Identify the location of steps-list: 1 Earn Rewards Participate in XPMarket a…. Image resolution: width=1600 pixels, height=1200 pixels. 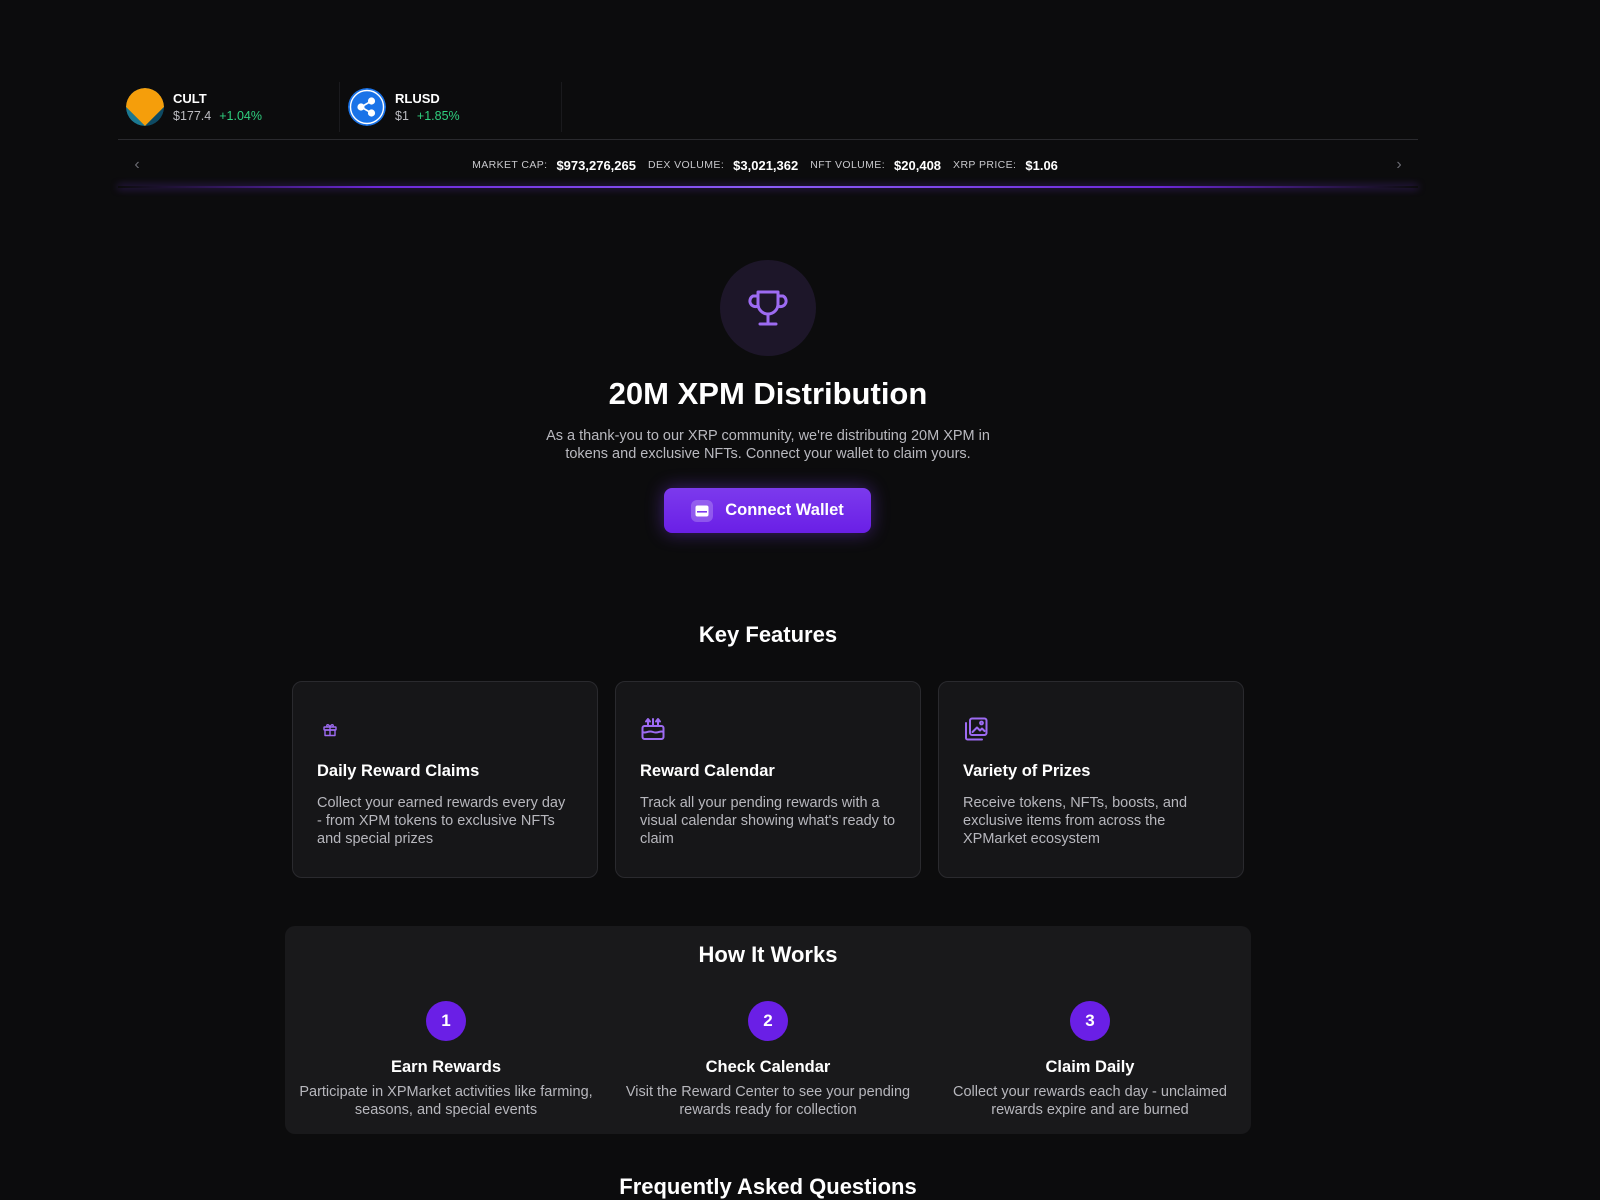
(768, 1060).